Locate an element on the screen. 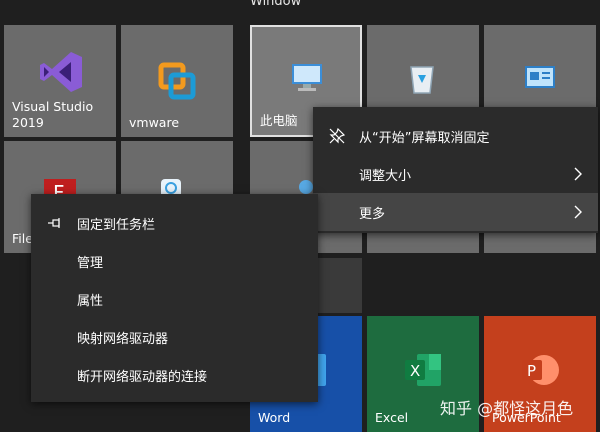 This screenshot has width=600, height=432. group-title: Window is located at coordinates (276, 4).